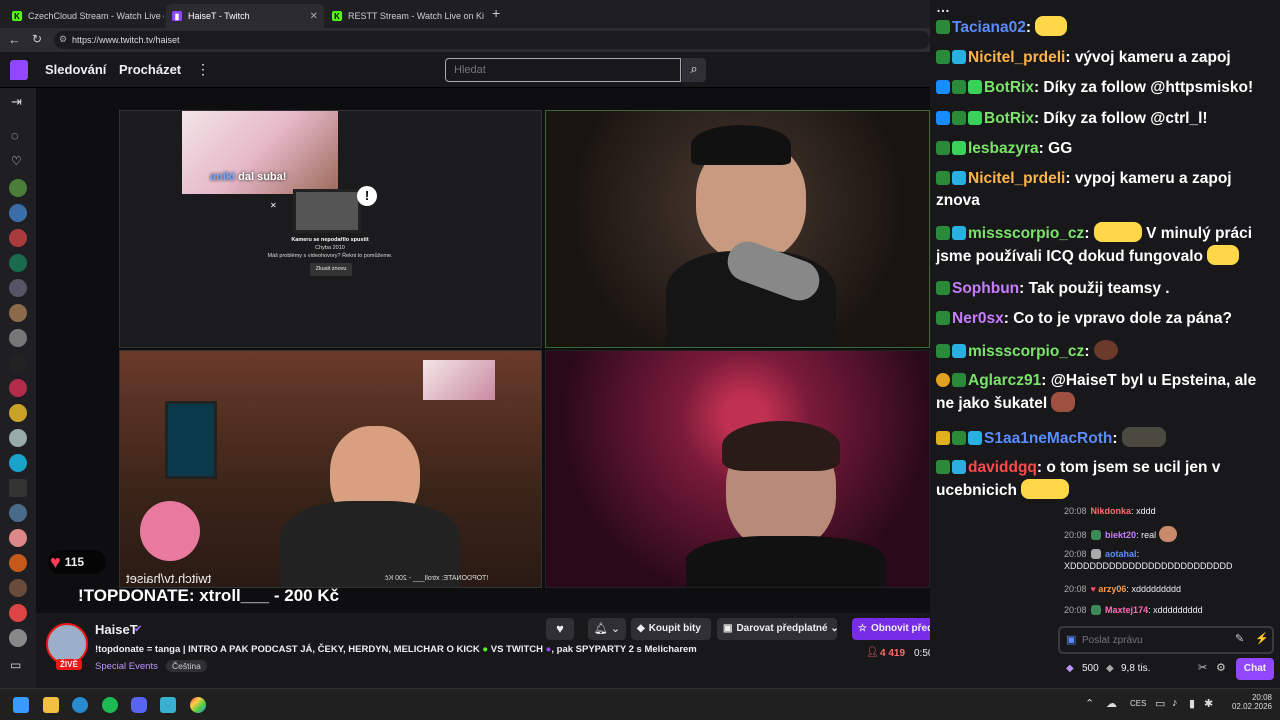  What do you see at coordinates (1192, 703) in the screenshot?
I see `battery-icon: ▮` at bounding box center [1192, 703].